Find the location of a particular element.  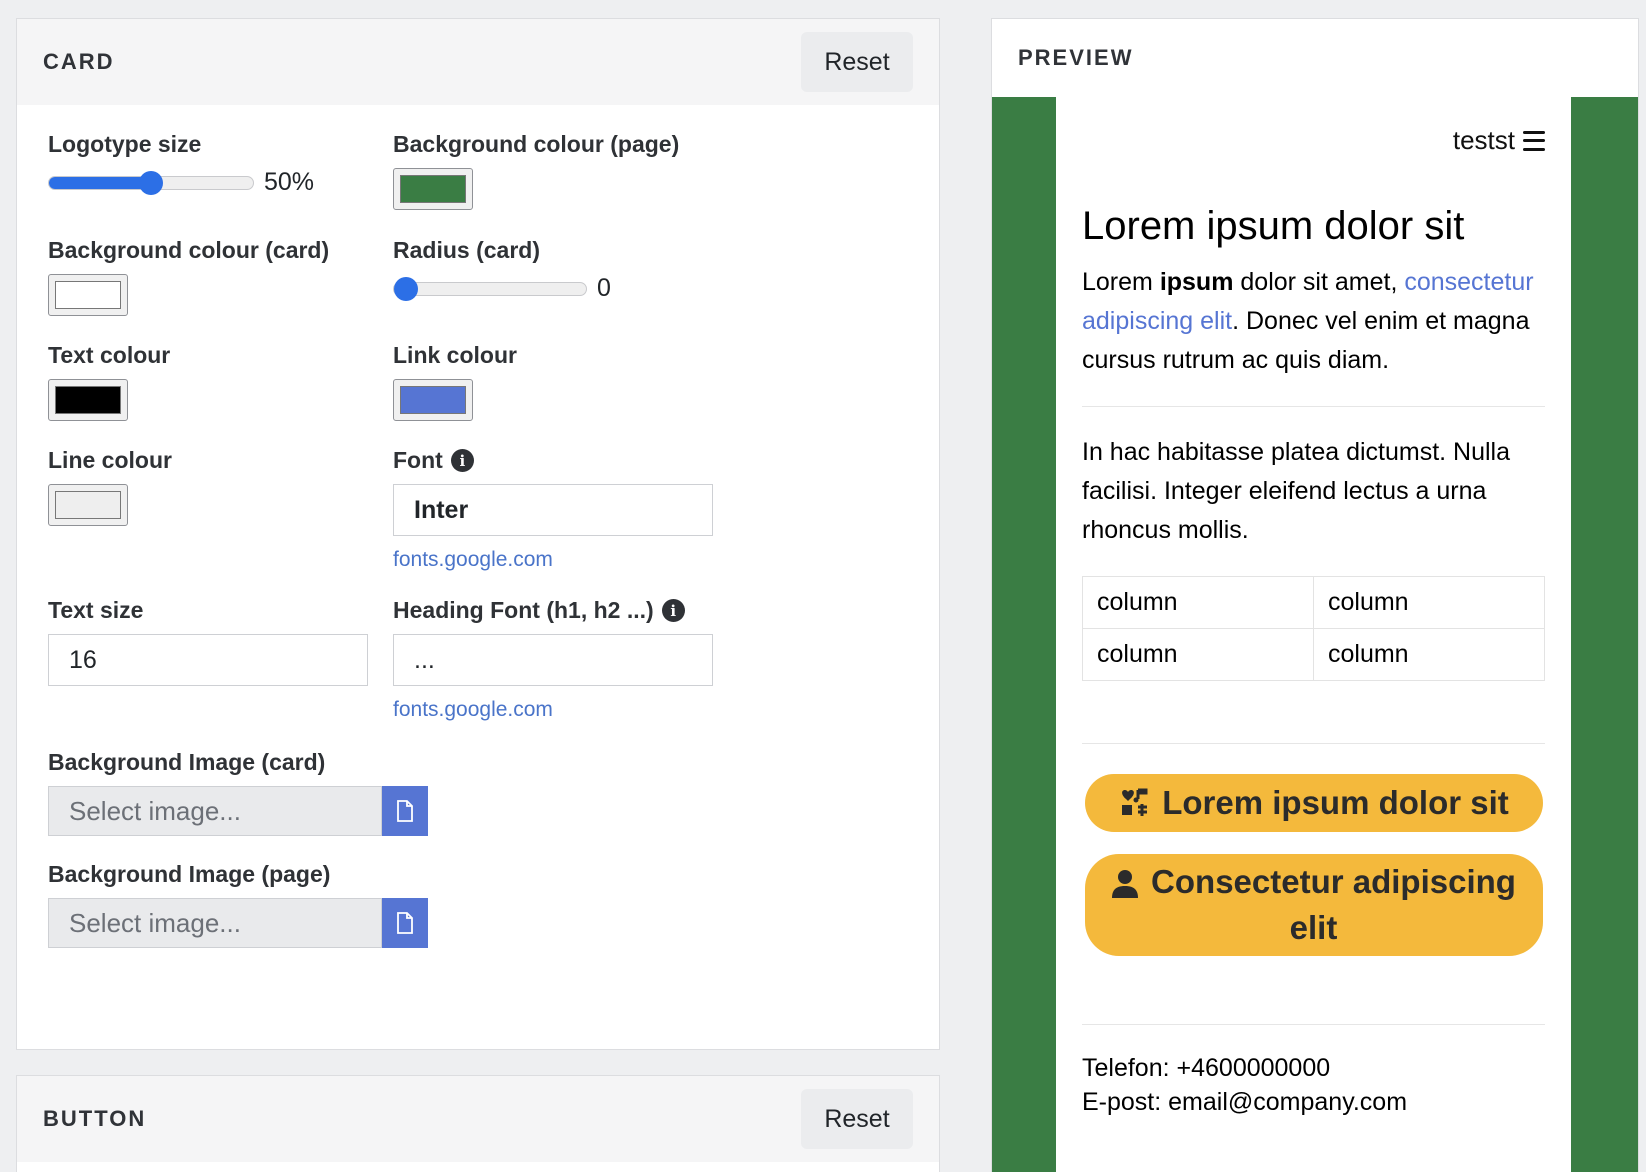

bg-image-page-browse-button is located at coordinates (405, 923).